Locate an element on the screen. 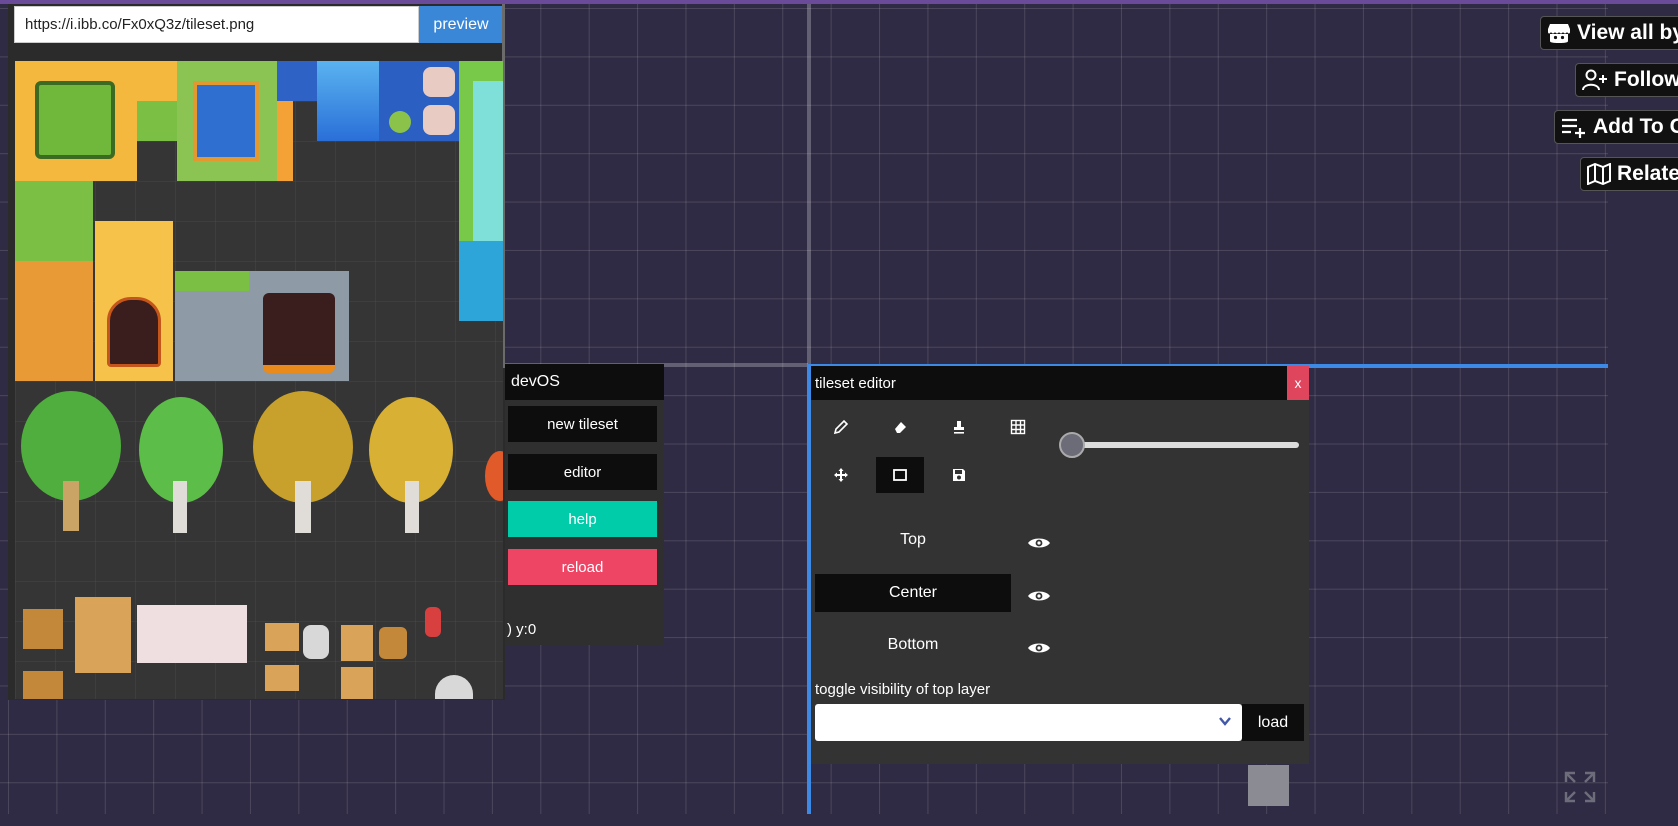 This screenshot has width=1678, height=826. prop-signboard is located at coordinates (282, 637).